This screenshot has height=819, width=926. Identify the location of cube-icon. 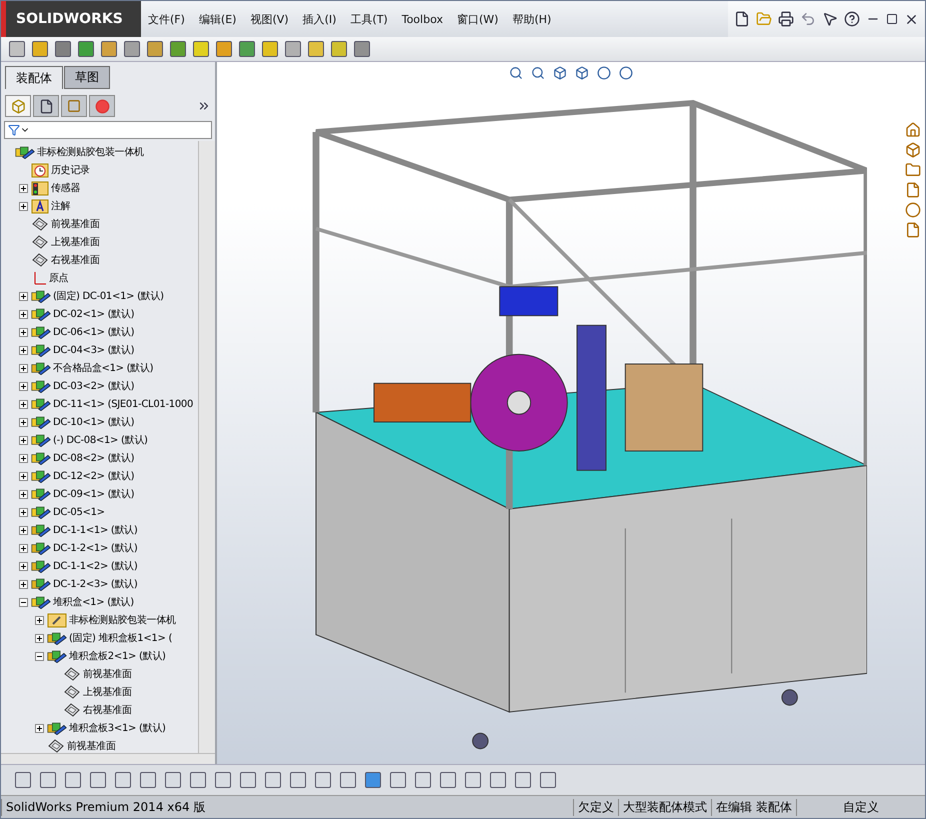
(913, 150).